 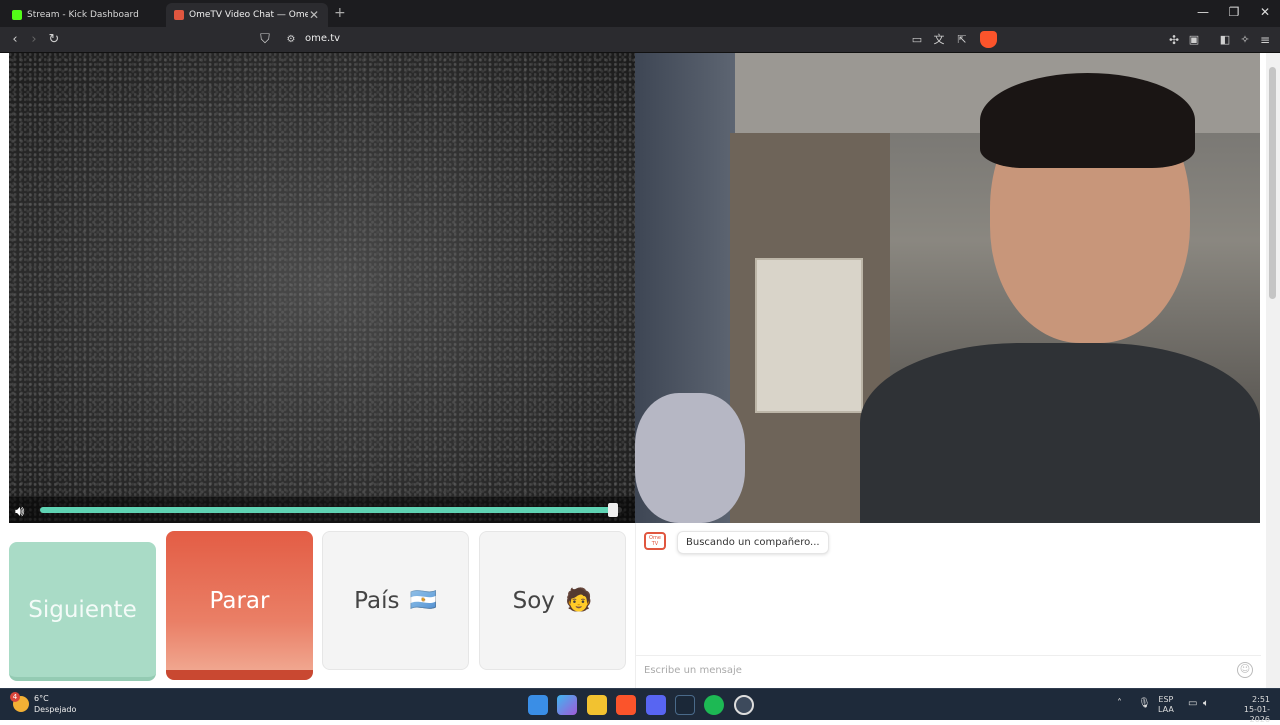 I want to click on tab-kick-dashboard: Stream - Kick Dashboard, so click(x=84, y=15).